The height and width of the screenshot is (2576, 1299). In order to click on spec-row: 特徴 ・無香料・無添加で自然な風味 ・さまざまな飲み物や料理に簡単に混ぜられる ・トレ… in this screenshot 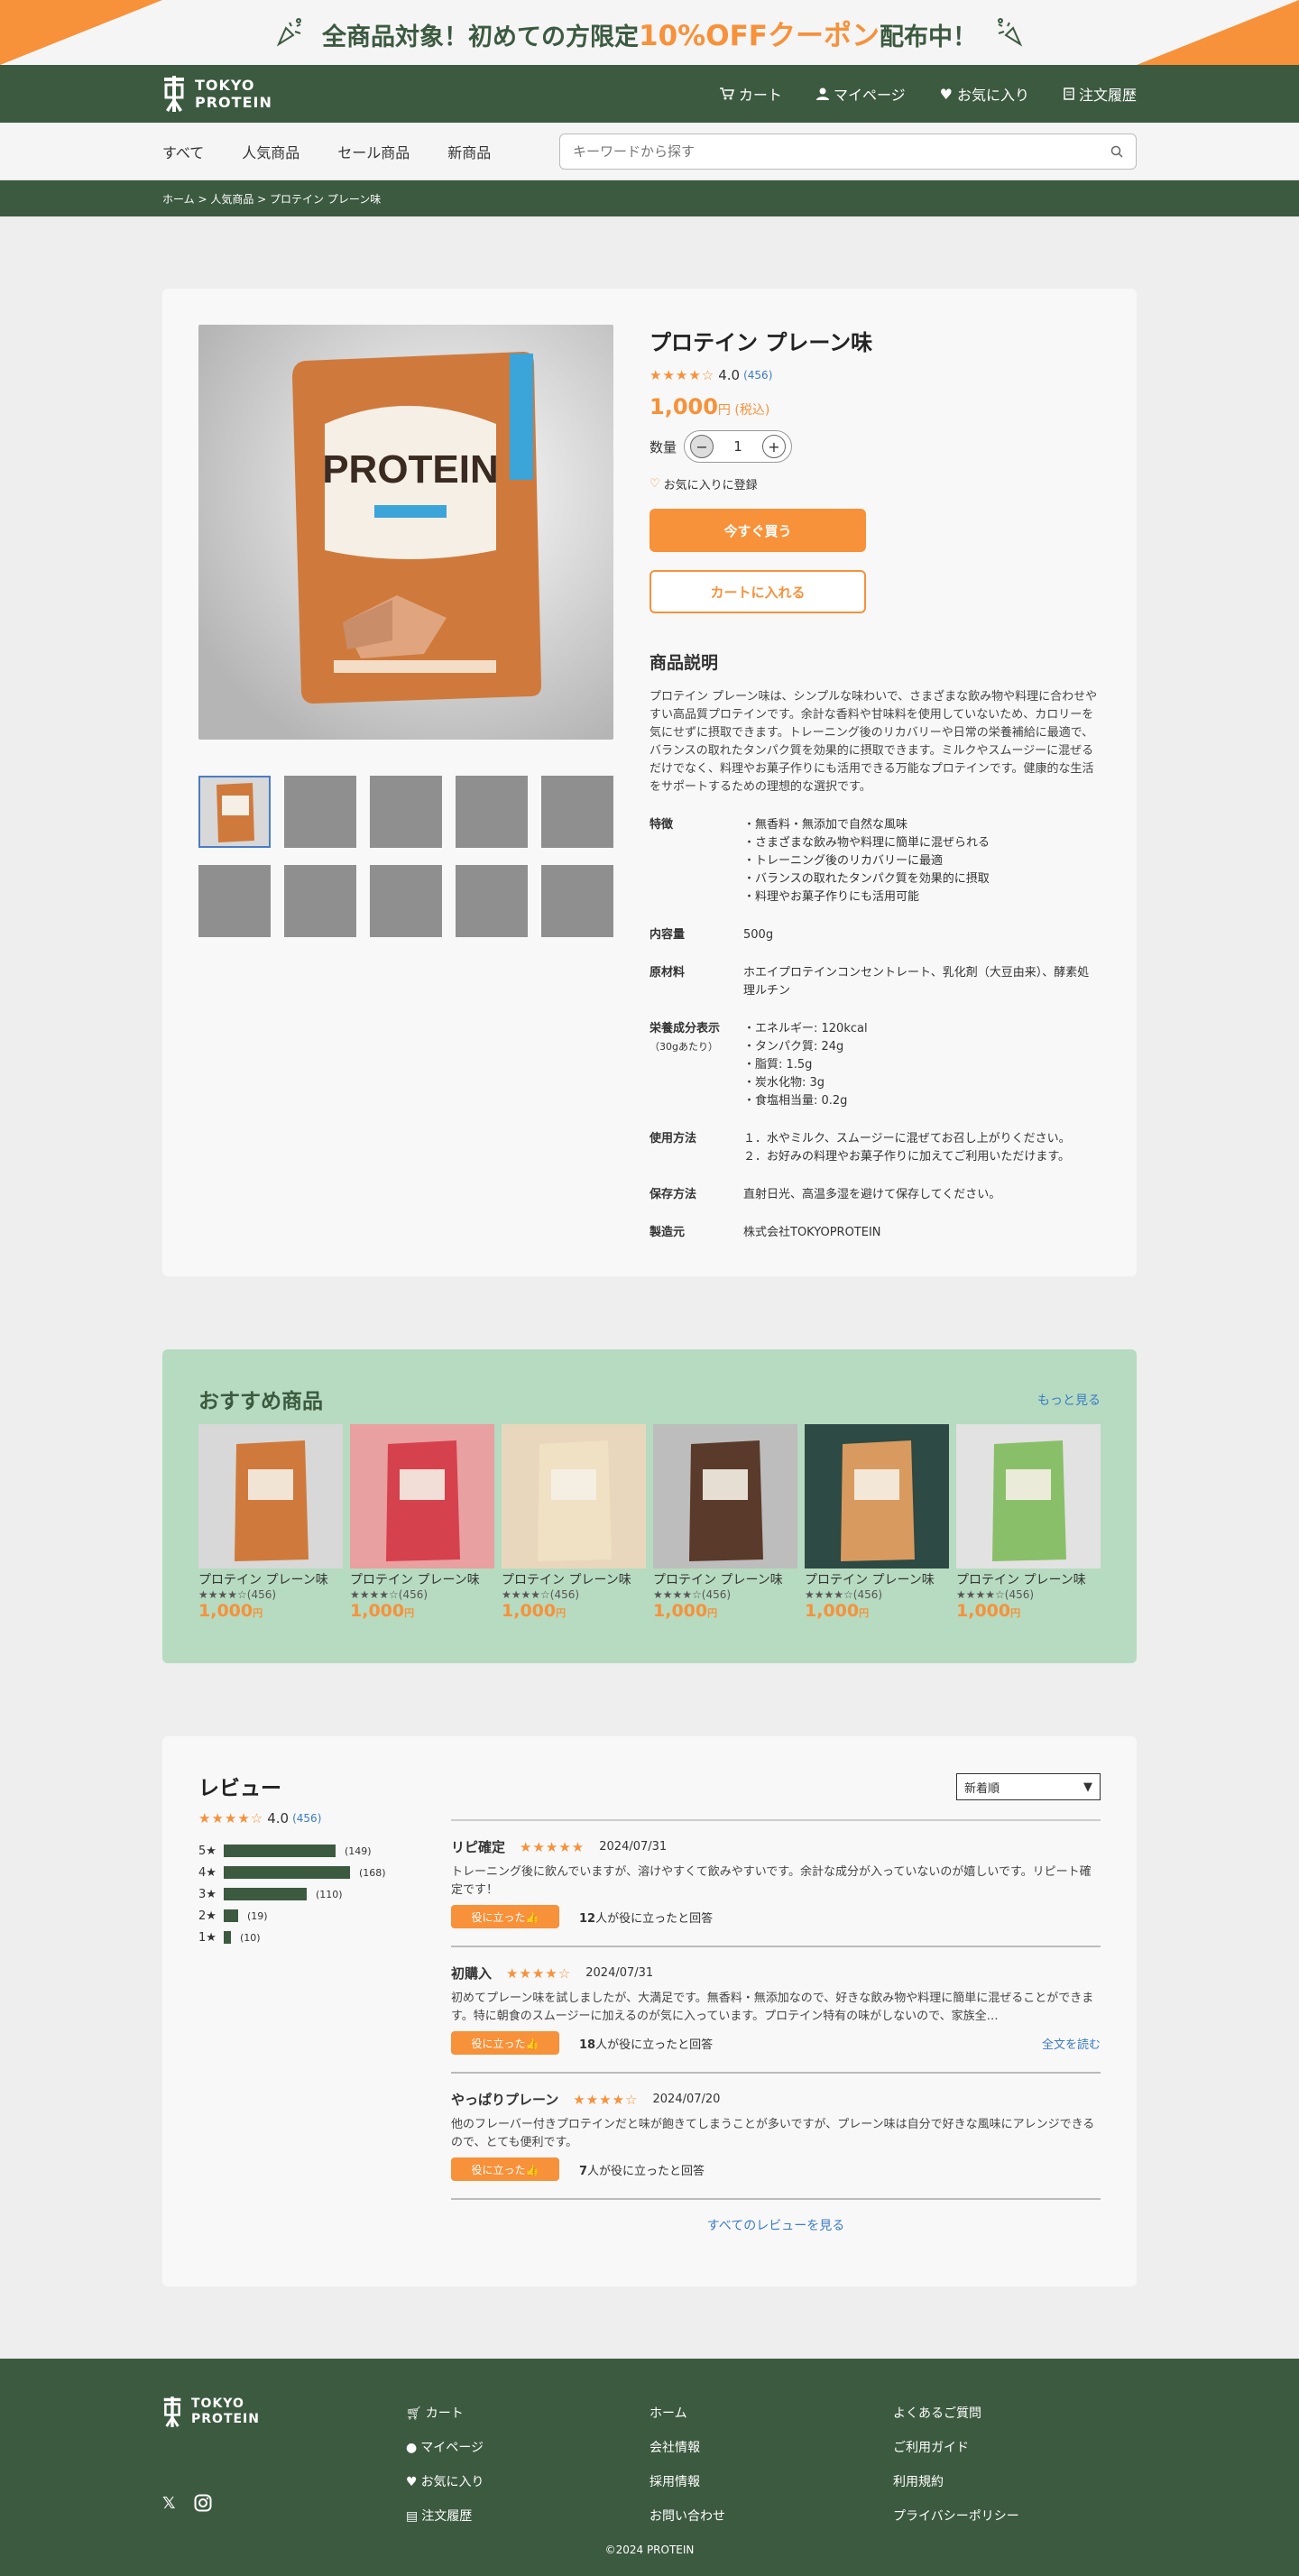, I will do `click(875, 861)`.